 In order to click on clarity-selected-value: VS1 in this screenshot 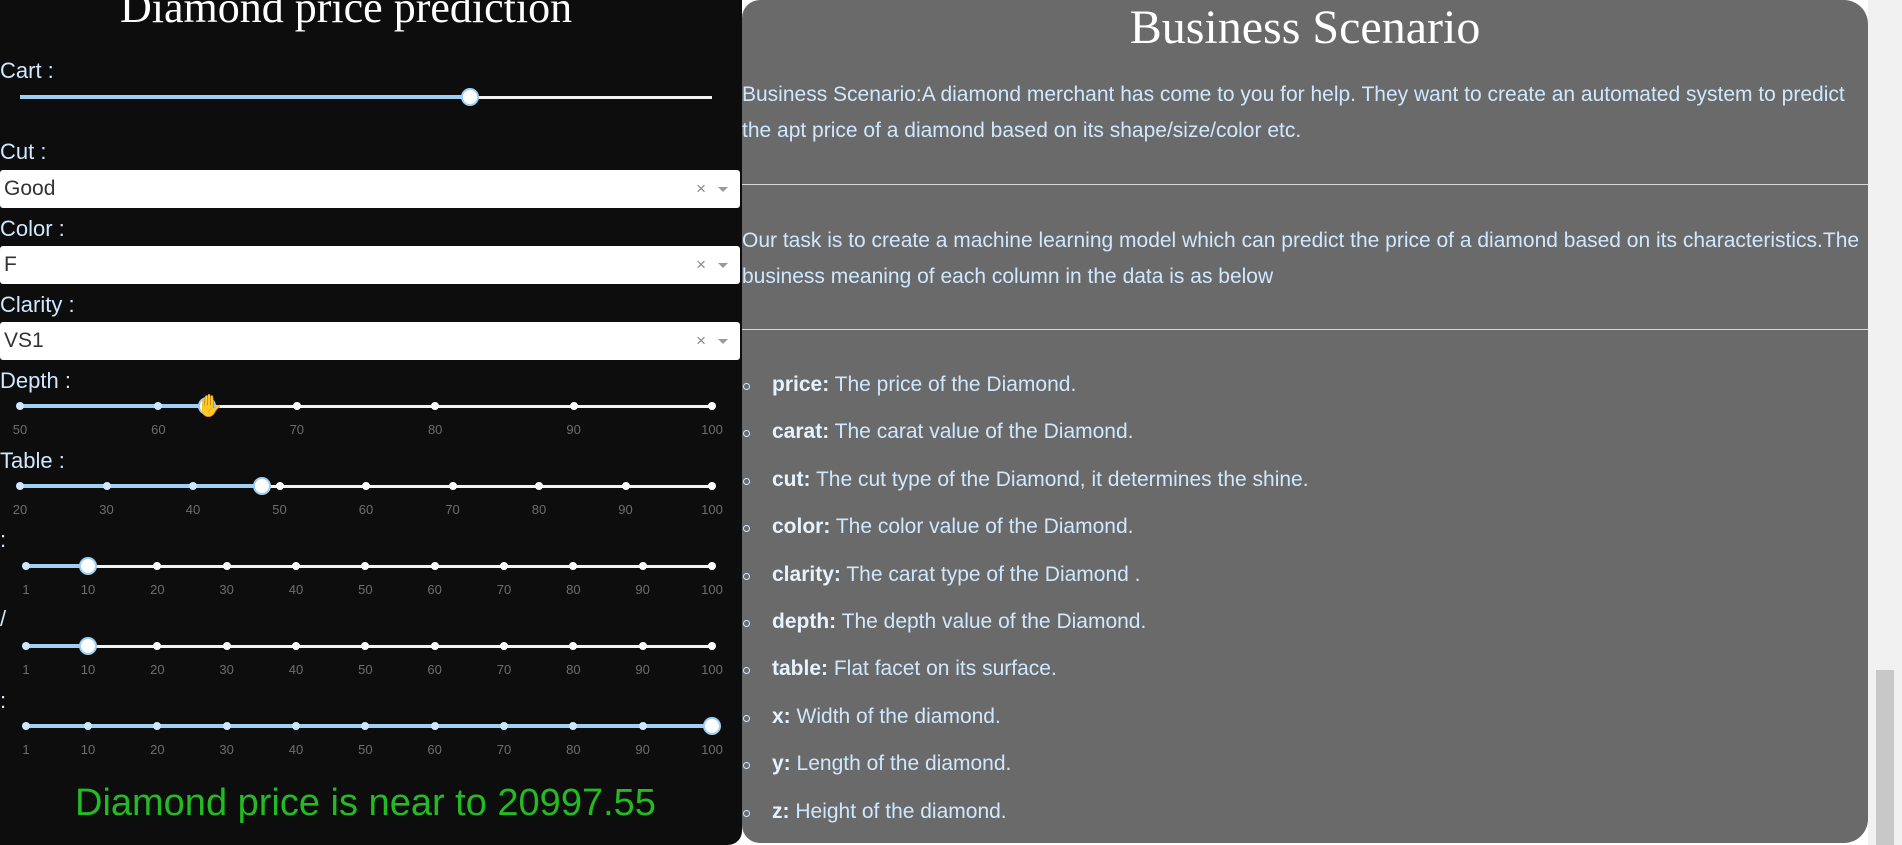, I will do `click(24, 340)`.